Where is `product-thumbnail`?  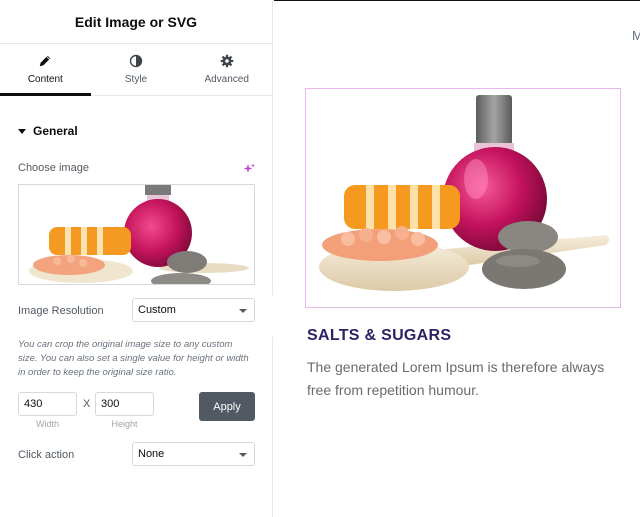 product-thumbnail is located at coordinates (139, 234).